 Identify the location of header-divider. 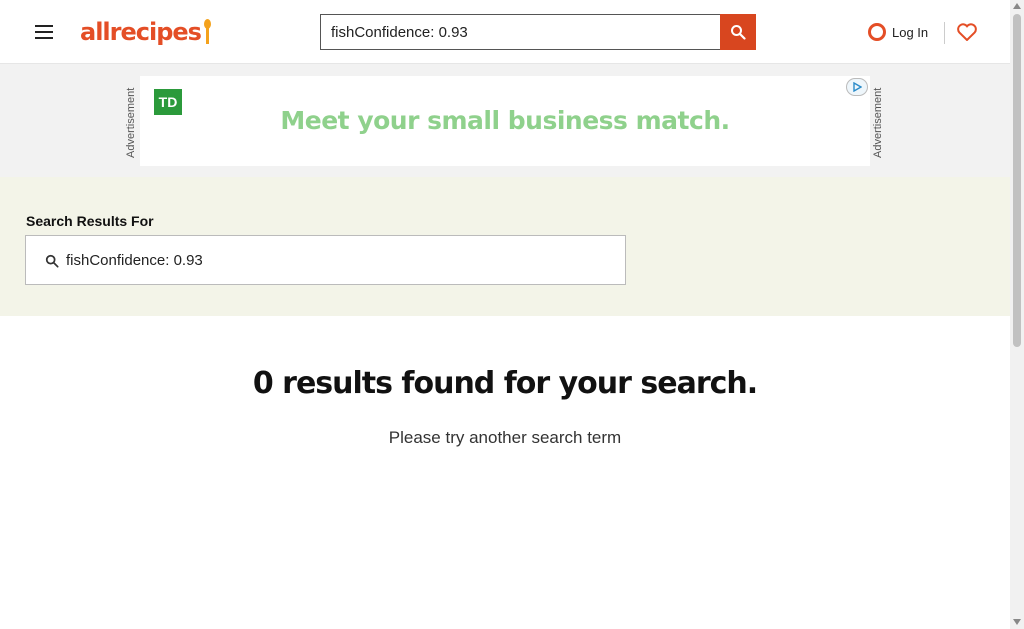
(944, 33).